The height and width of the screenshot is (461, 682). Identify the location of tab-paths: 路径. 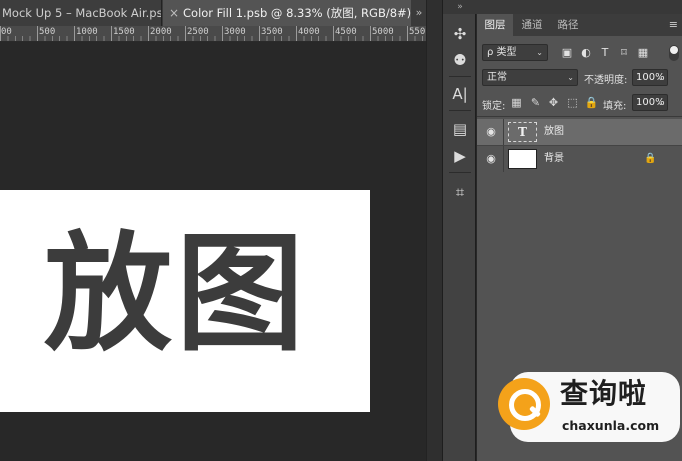
(568, 25).